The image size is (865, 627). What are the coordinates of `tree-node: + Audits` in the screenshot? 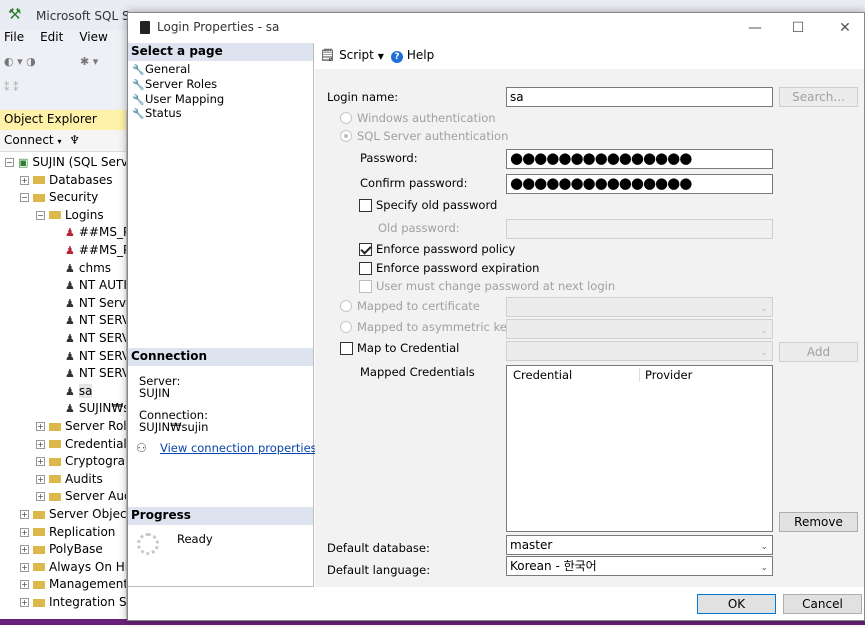 It's located at (69, 479).